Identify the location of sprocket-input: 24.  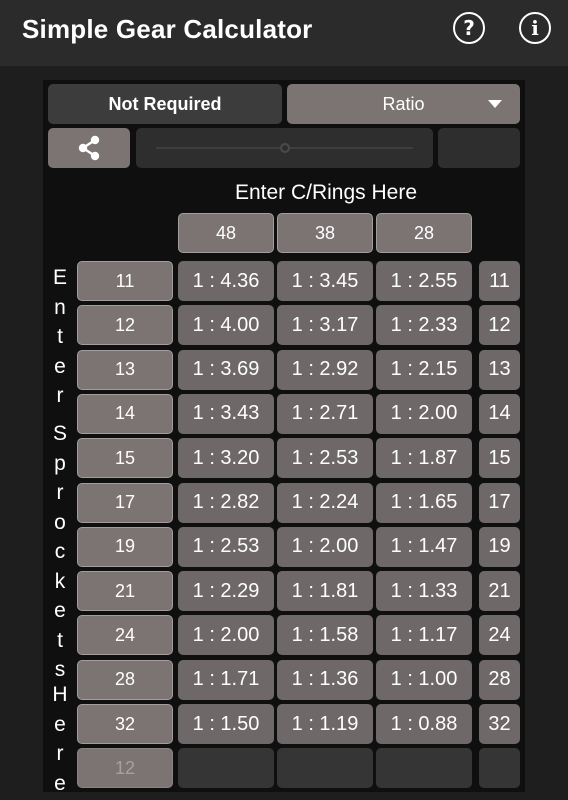
(125, 635).